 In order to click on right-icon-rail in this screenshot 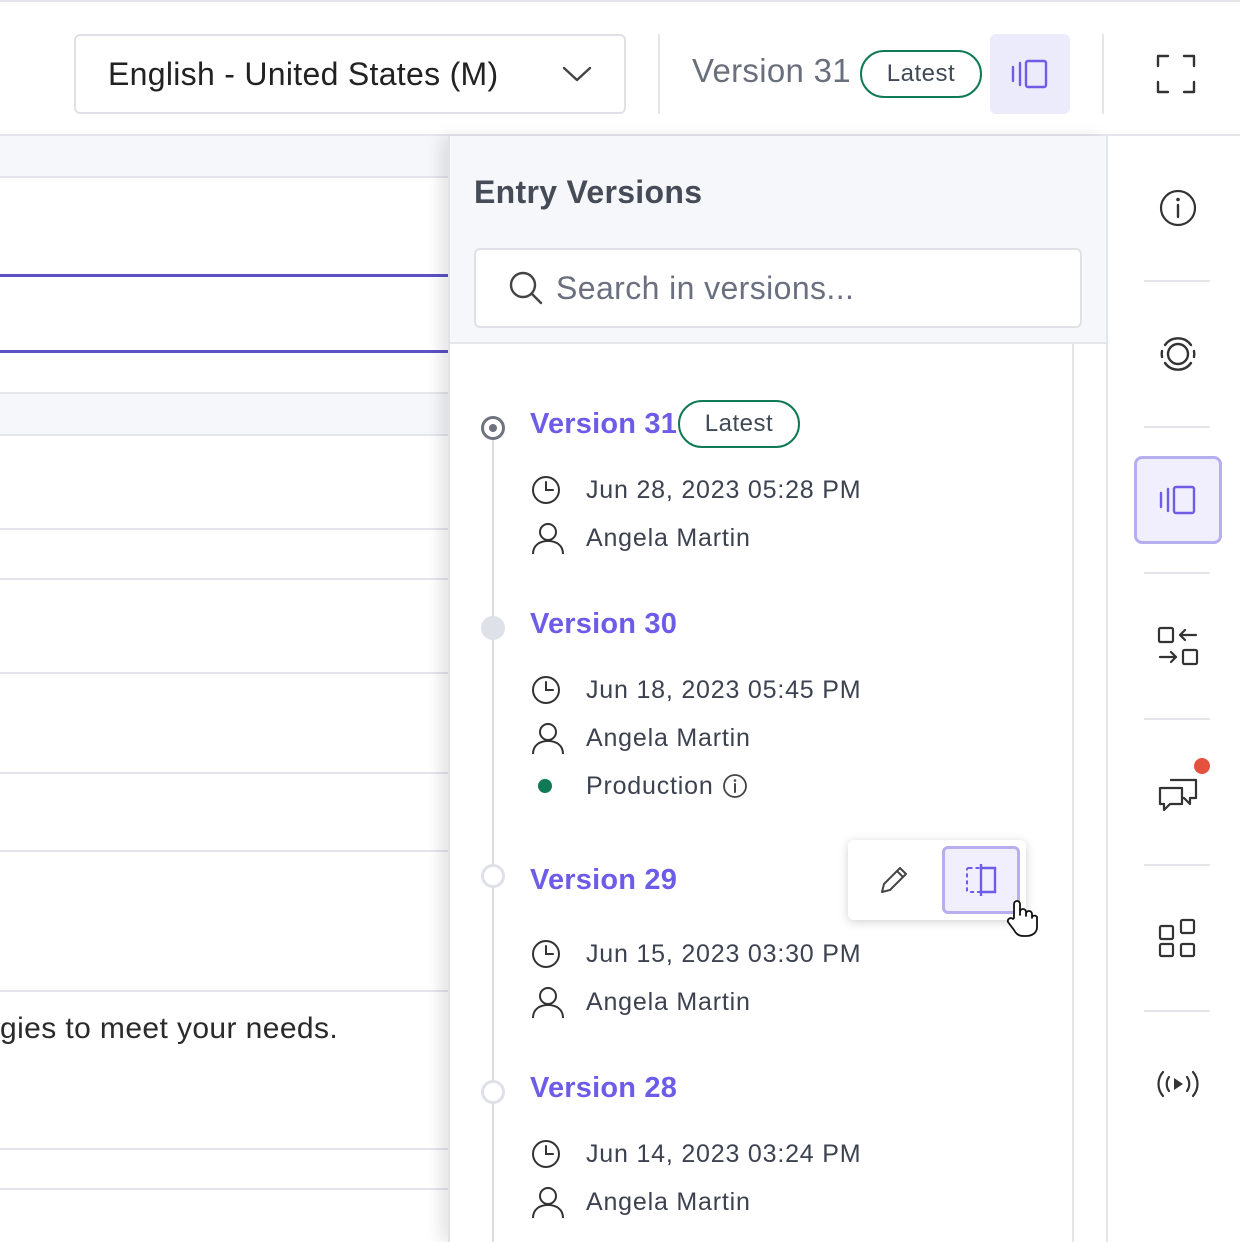, I will do `click(1173, 689)`.